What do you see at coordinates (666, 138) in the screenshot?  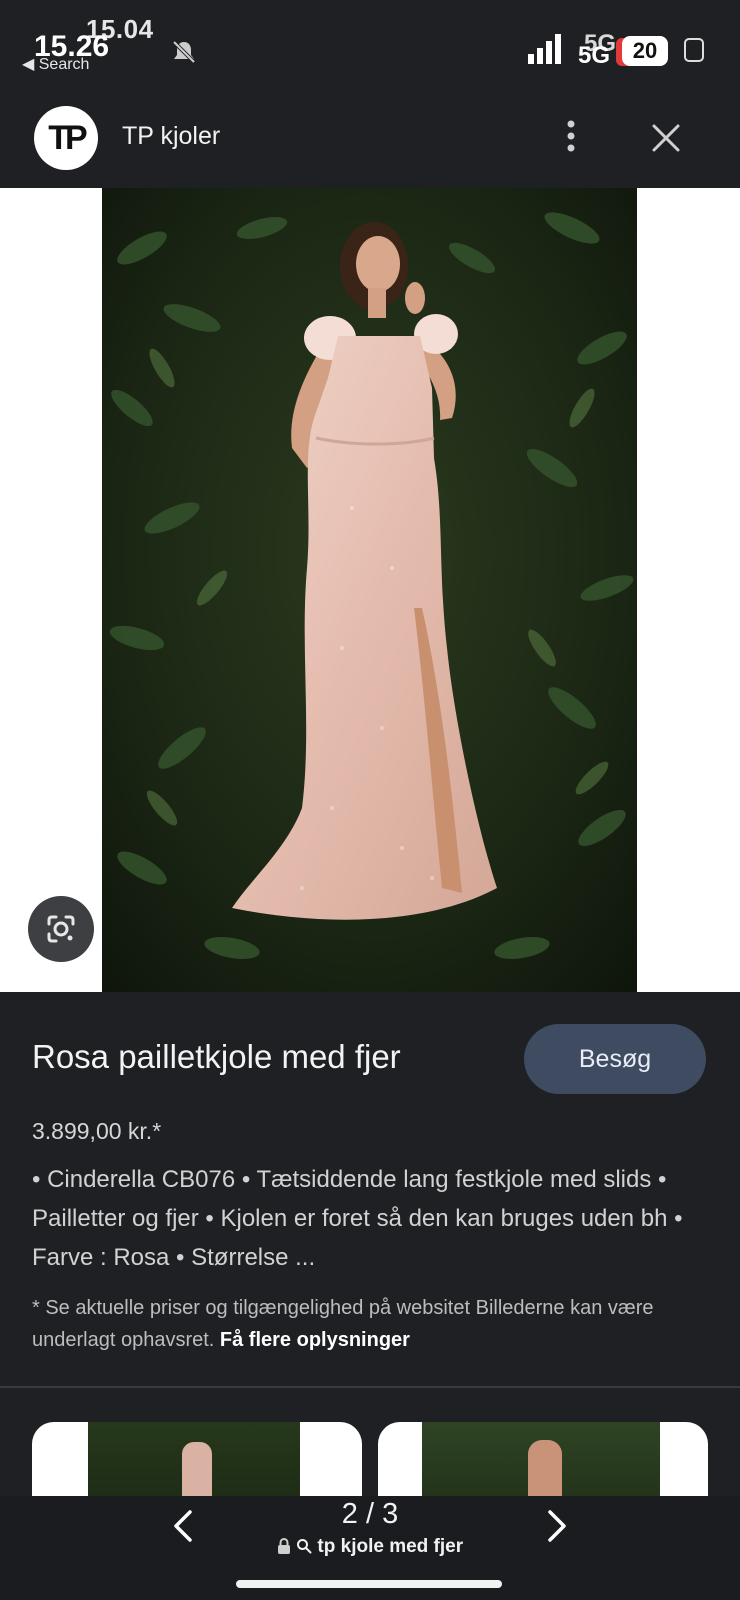 I see `close-icon` at bounding box center [666, 138].